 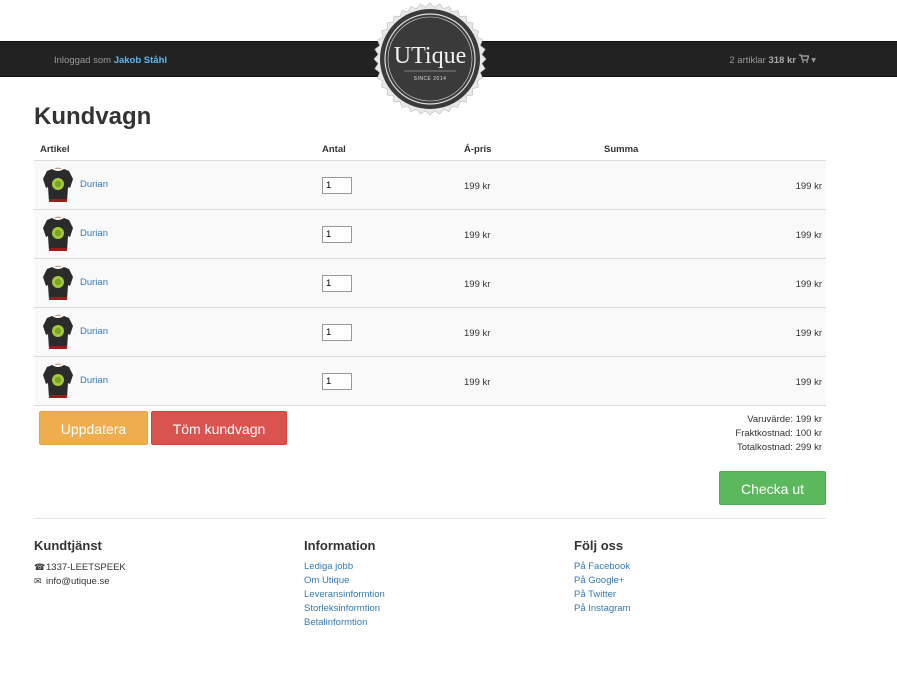 I want to click on chevron-down-icon: ▾, so click(x=813, y=60).